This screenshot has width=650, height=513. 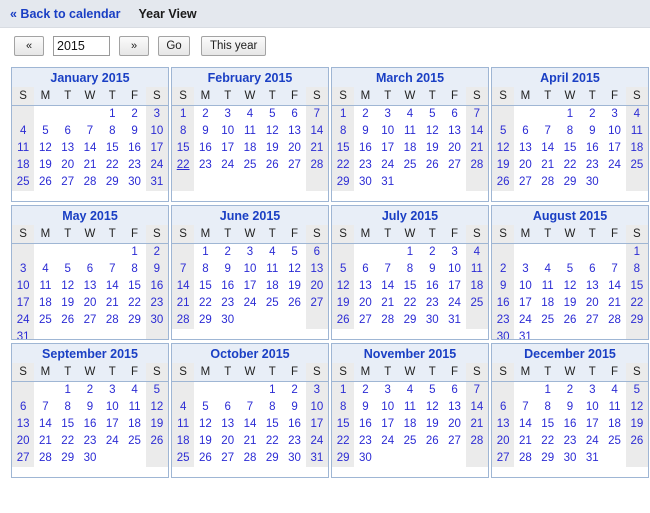 I want to click on day-cell: 14, so click(x=45, y=424).